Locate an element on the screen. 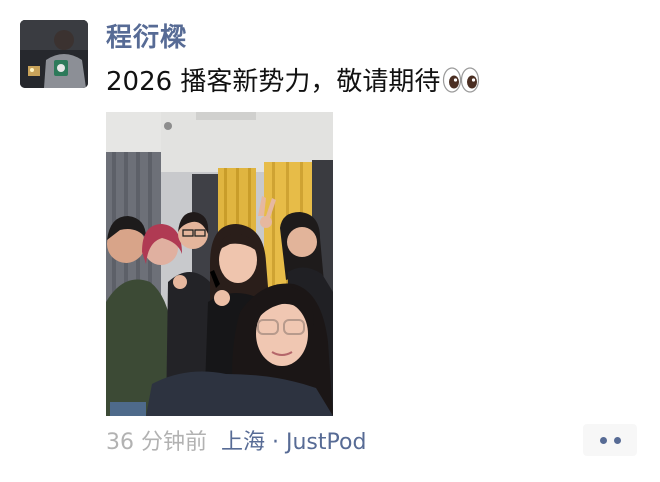 The height and width of the screenshot is (482, 660). post-text-content: 2026 播客新势力，敬请期待 is located at coordinates (273, 82).